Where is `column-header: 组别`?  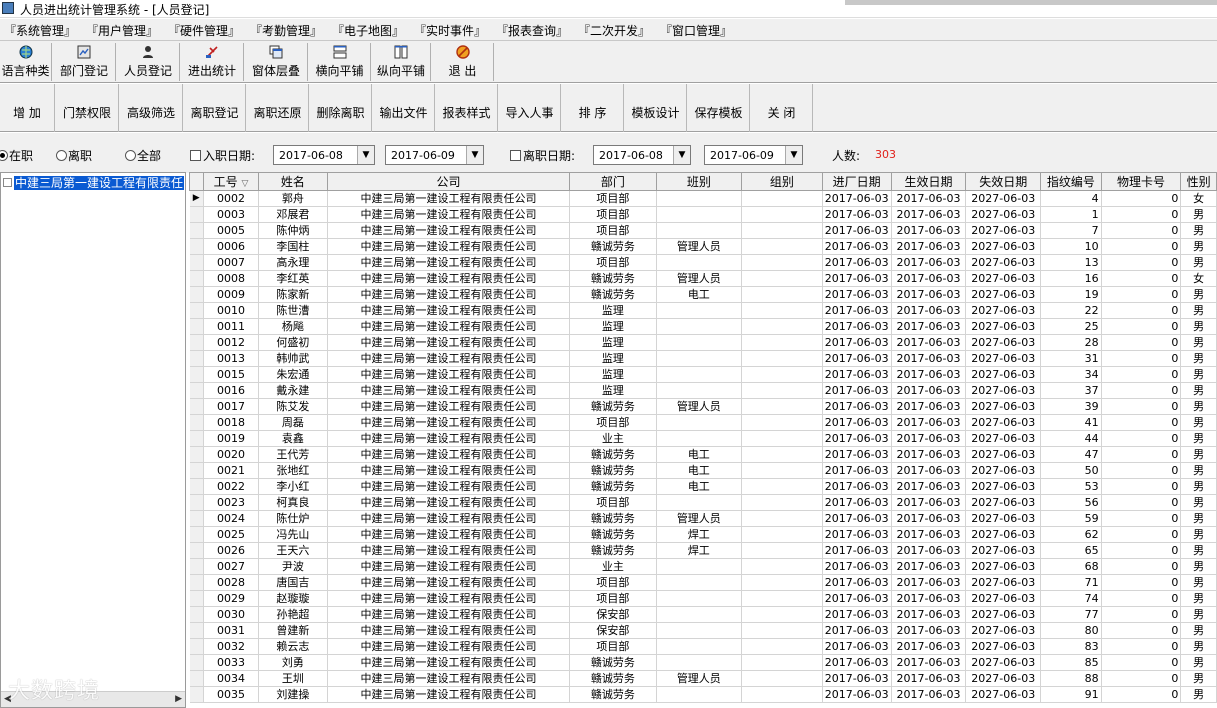
column-header: 组别 is located at coordinates (782, 181).